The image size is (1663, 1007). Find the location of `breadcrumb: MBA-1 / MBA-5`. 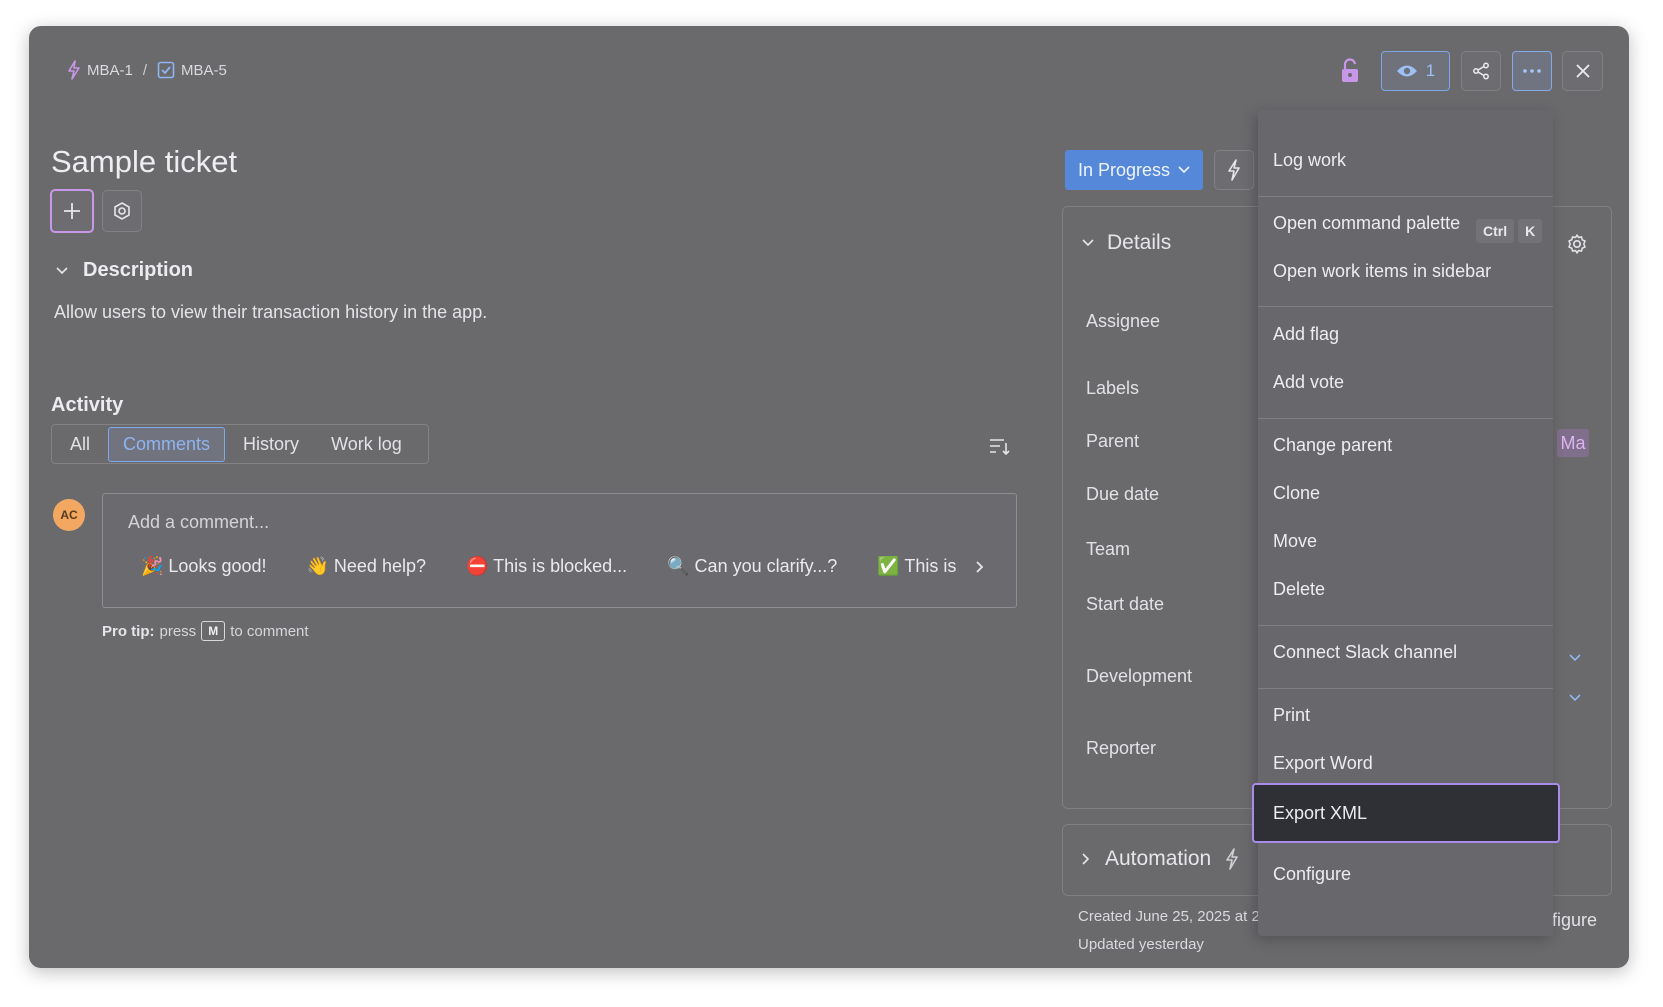

breadcrumb: MBA-1 / MBA-5 is located at coordinates (147, 70).